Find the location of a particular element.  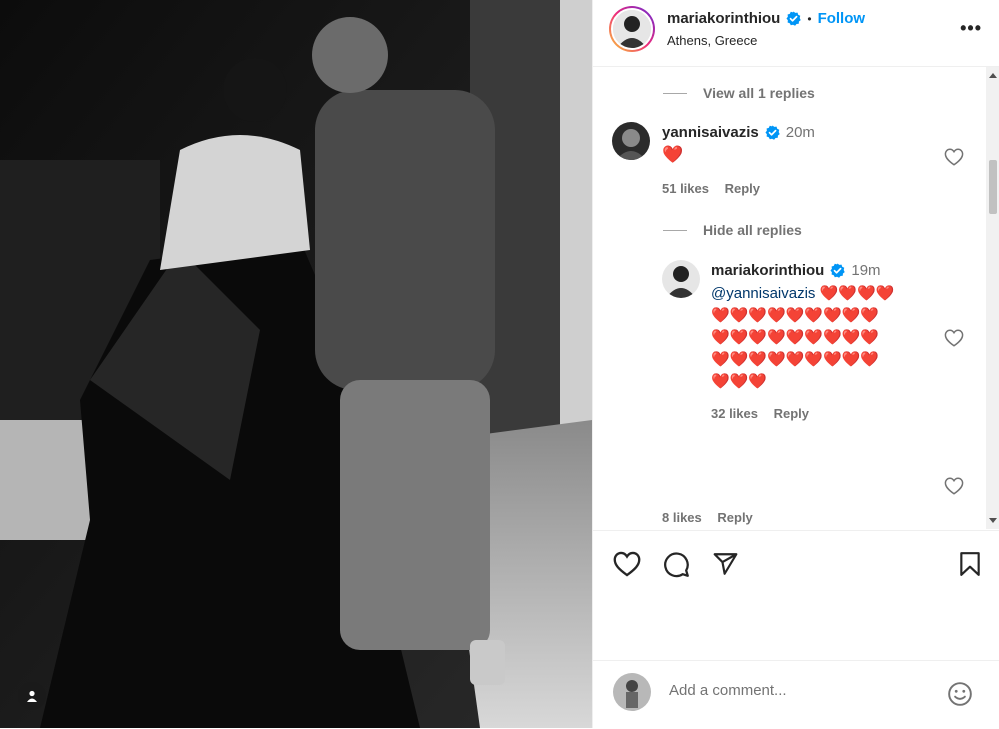

comment-text: ❤️ is located at coordinates (673, 154).